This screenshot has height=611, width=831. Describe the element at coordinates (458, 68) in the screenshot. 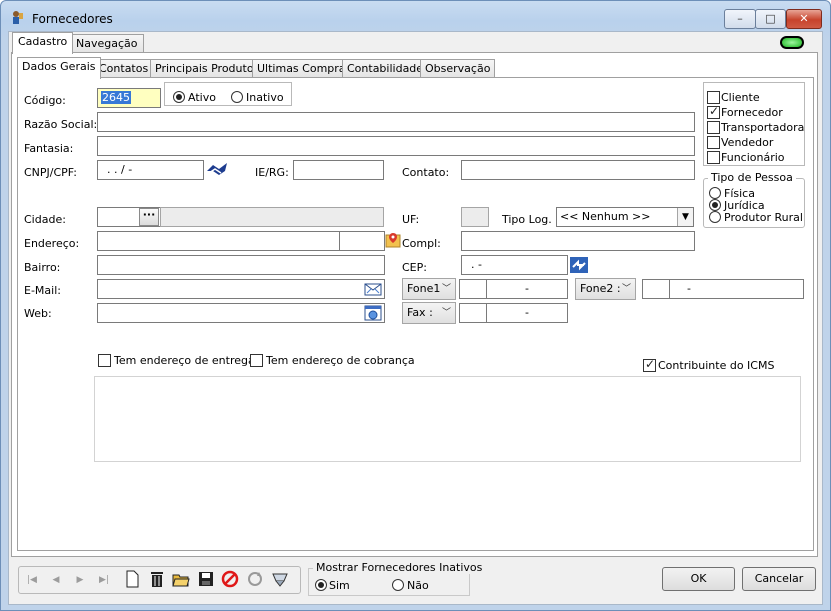

I see `tab-observacao: Observação` at that location.